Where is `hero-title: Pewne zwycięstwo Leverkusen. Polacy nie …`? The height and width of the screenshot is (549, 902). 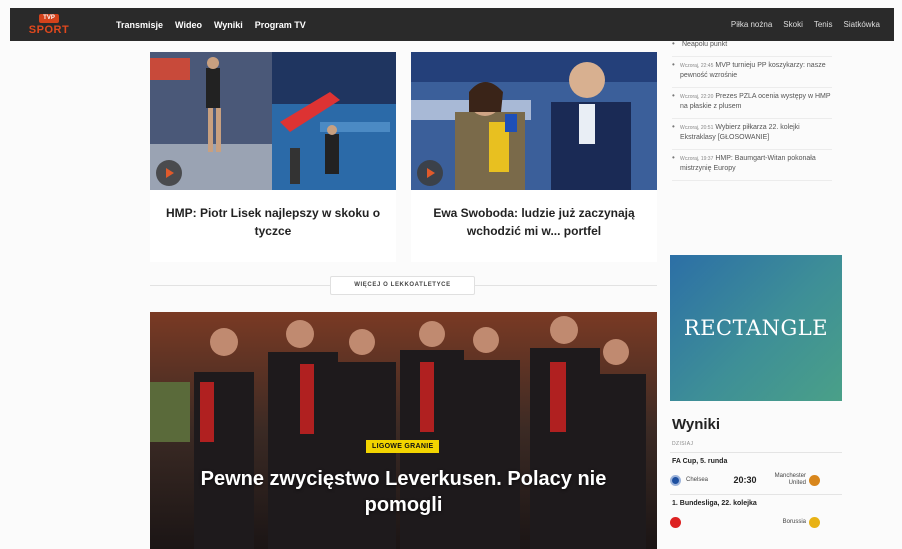 hero-title: Pewne zwycięstwo Leverkusen. Polacy nie … is located at coordinates (403, 492).